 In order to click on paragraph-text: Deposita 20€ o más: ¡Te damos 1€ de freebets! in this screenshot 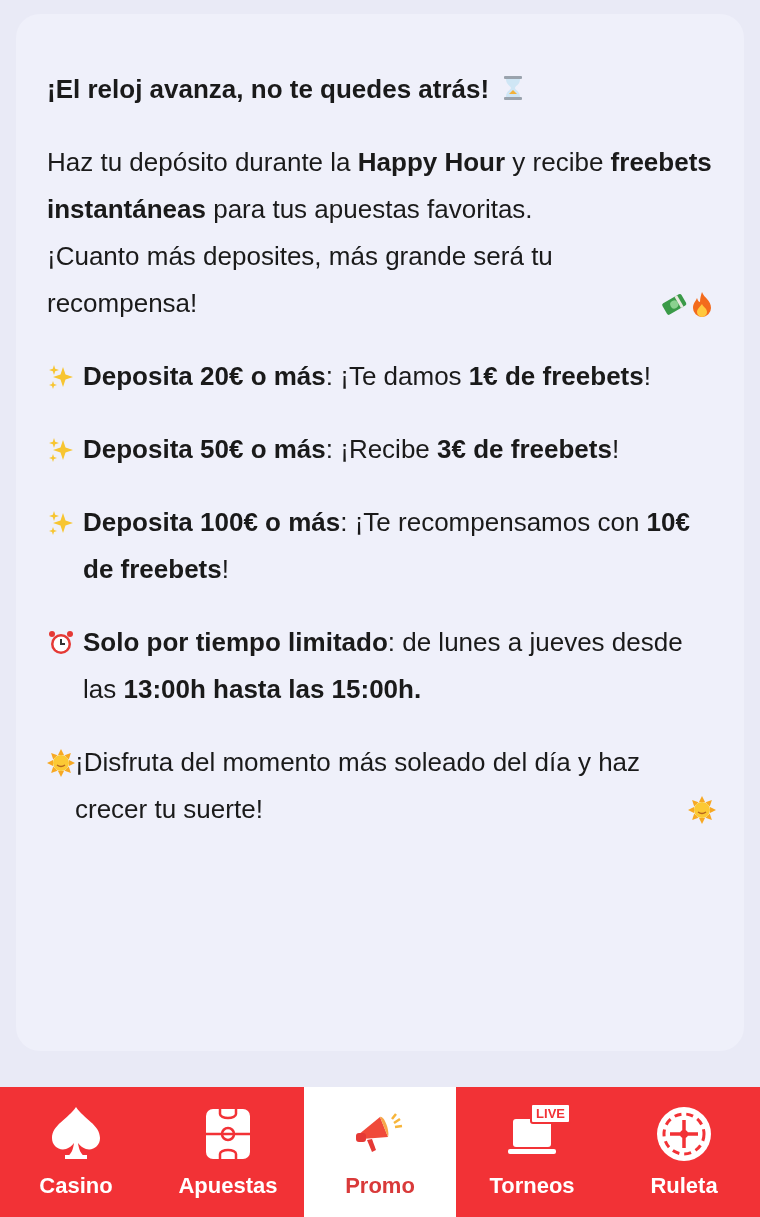, I will do `click(367, 376)`.